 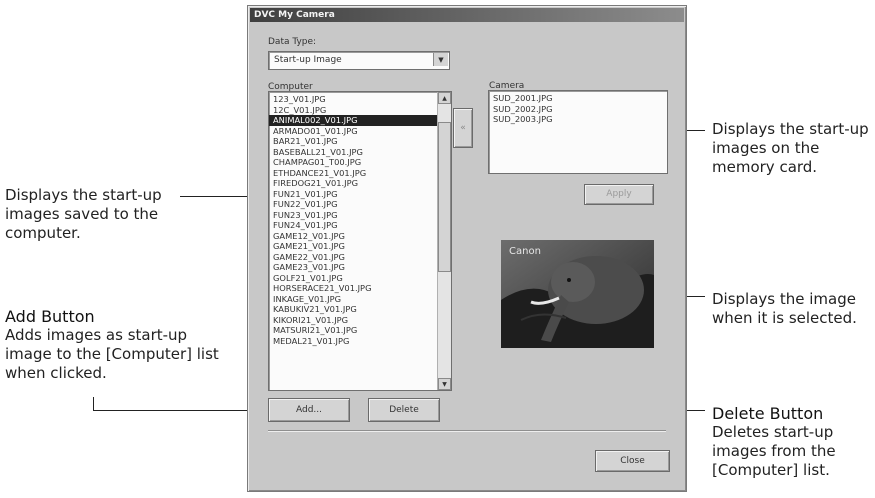 What do you see at coordinates (353, 173) in the screenshot?
I see `computer-list-item: ETHDANCE21_V01.JPG` at bounding box center [353, 173].